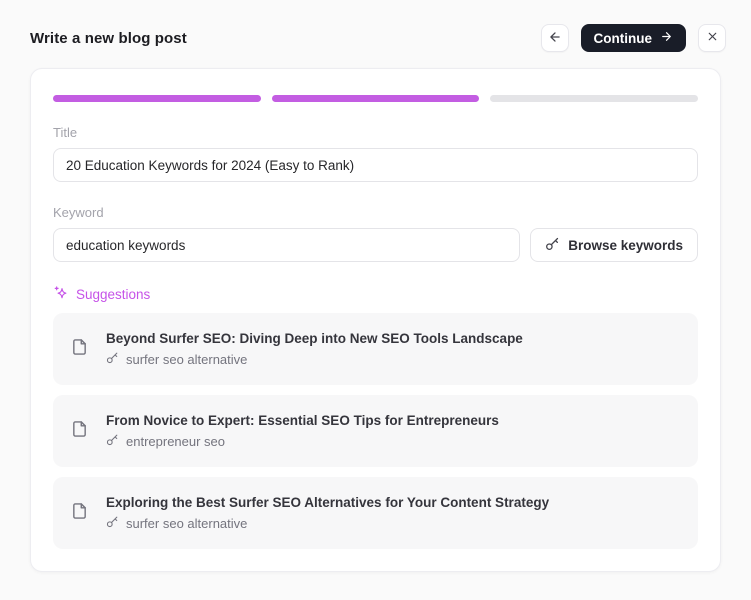 This screenshot has width=751, height=600. I want to click on title-field-group: Title, so click(375, 153).